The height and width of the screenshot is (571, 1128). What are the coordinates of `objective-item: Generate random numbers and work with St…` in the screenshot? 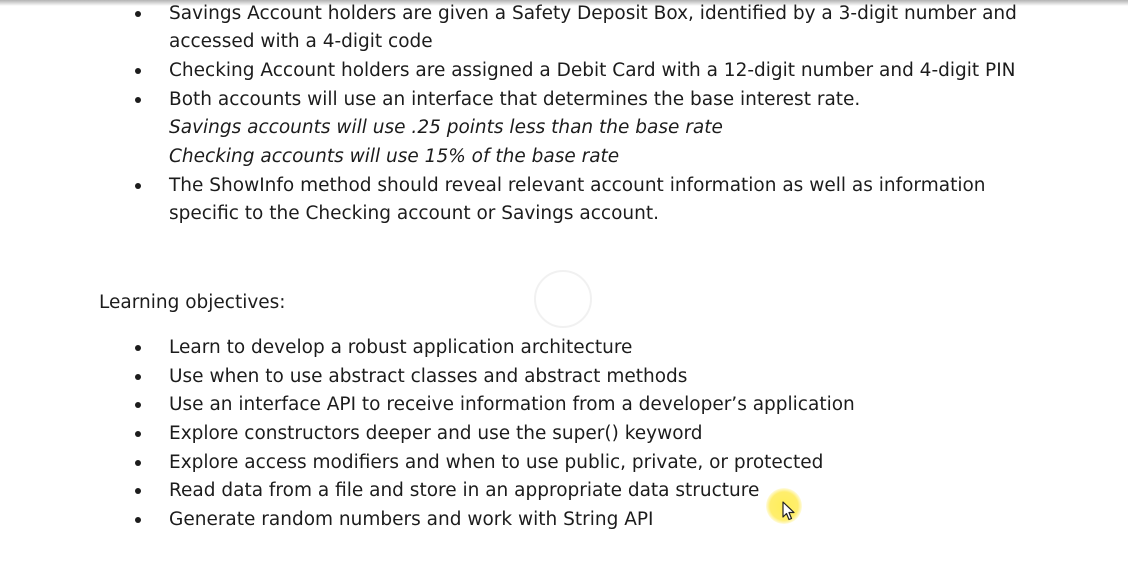 It's located at (411, 519).